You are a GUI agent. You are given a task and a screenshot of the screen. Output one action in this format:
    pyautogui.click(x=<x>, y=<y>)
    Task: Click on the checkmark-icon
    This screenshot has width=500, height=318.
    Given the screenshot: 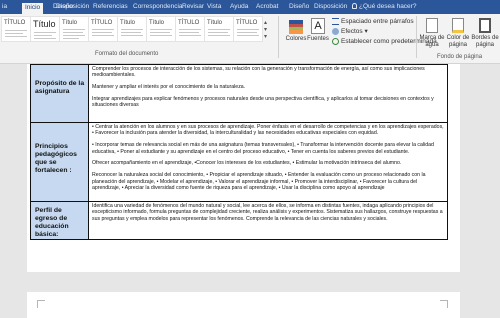 What is the action you would take?
    pyautogui.click(x=335, y=41)
    